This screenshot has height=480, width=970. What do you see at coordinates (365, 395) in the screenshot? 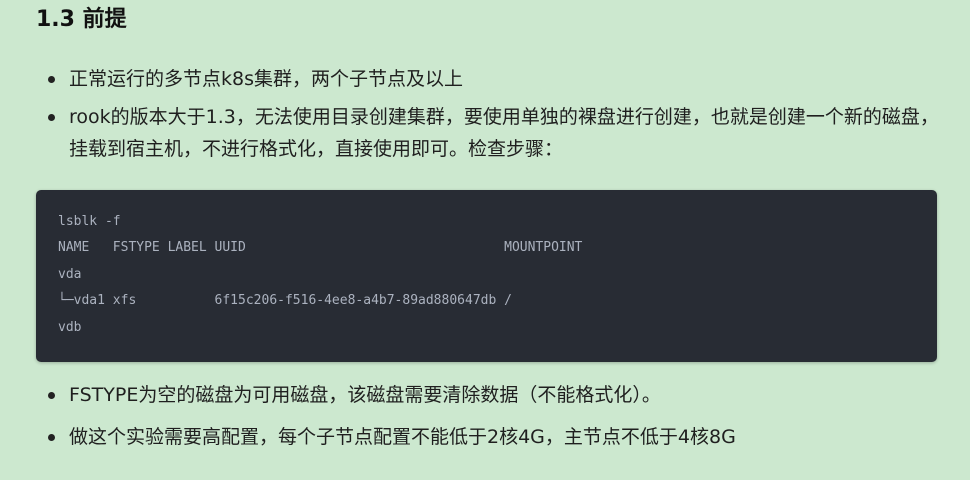
I see `list-item-text: FSTYPE为空的磁盘为可用磁盘，该磁盘需要清除数据（不能格式化）。` at bounding box center [365, 395].